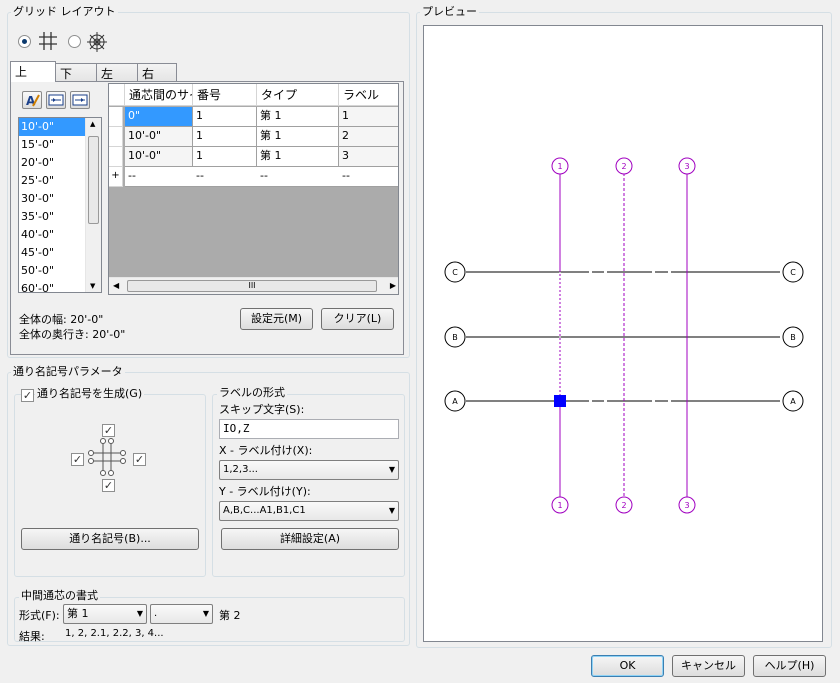 The image size is (840, 683). What do you see at coordinates (225, 95) in the screenshot?
I see `col-header-number: 番号` at bounding box center [225, 95].